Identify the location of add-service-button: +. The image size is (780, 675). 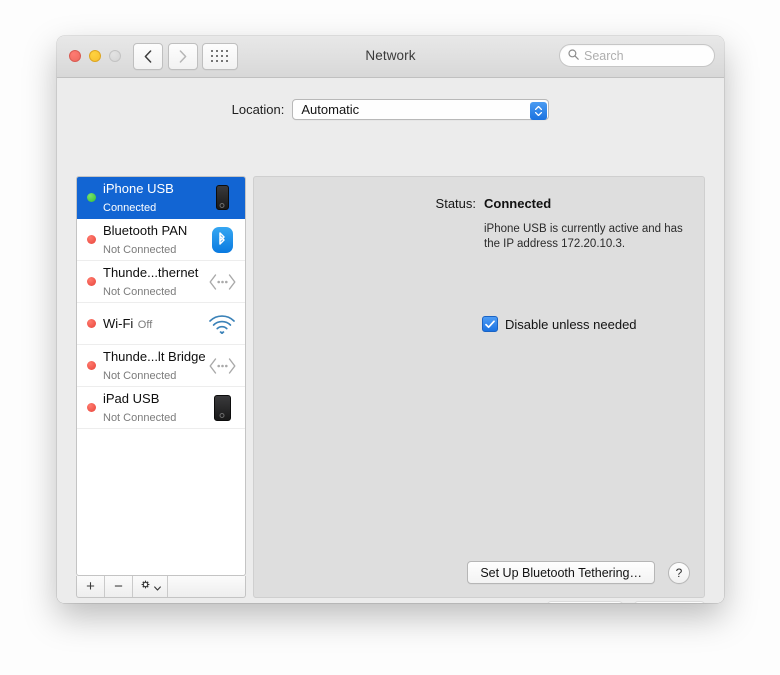
(91, 586).